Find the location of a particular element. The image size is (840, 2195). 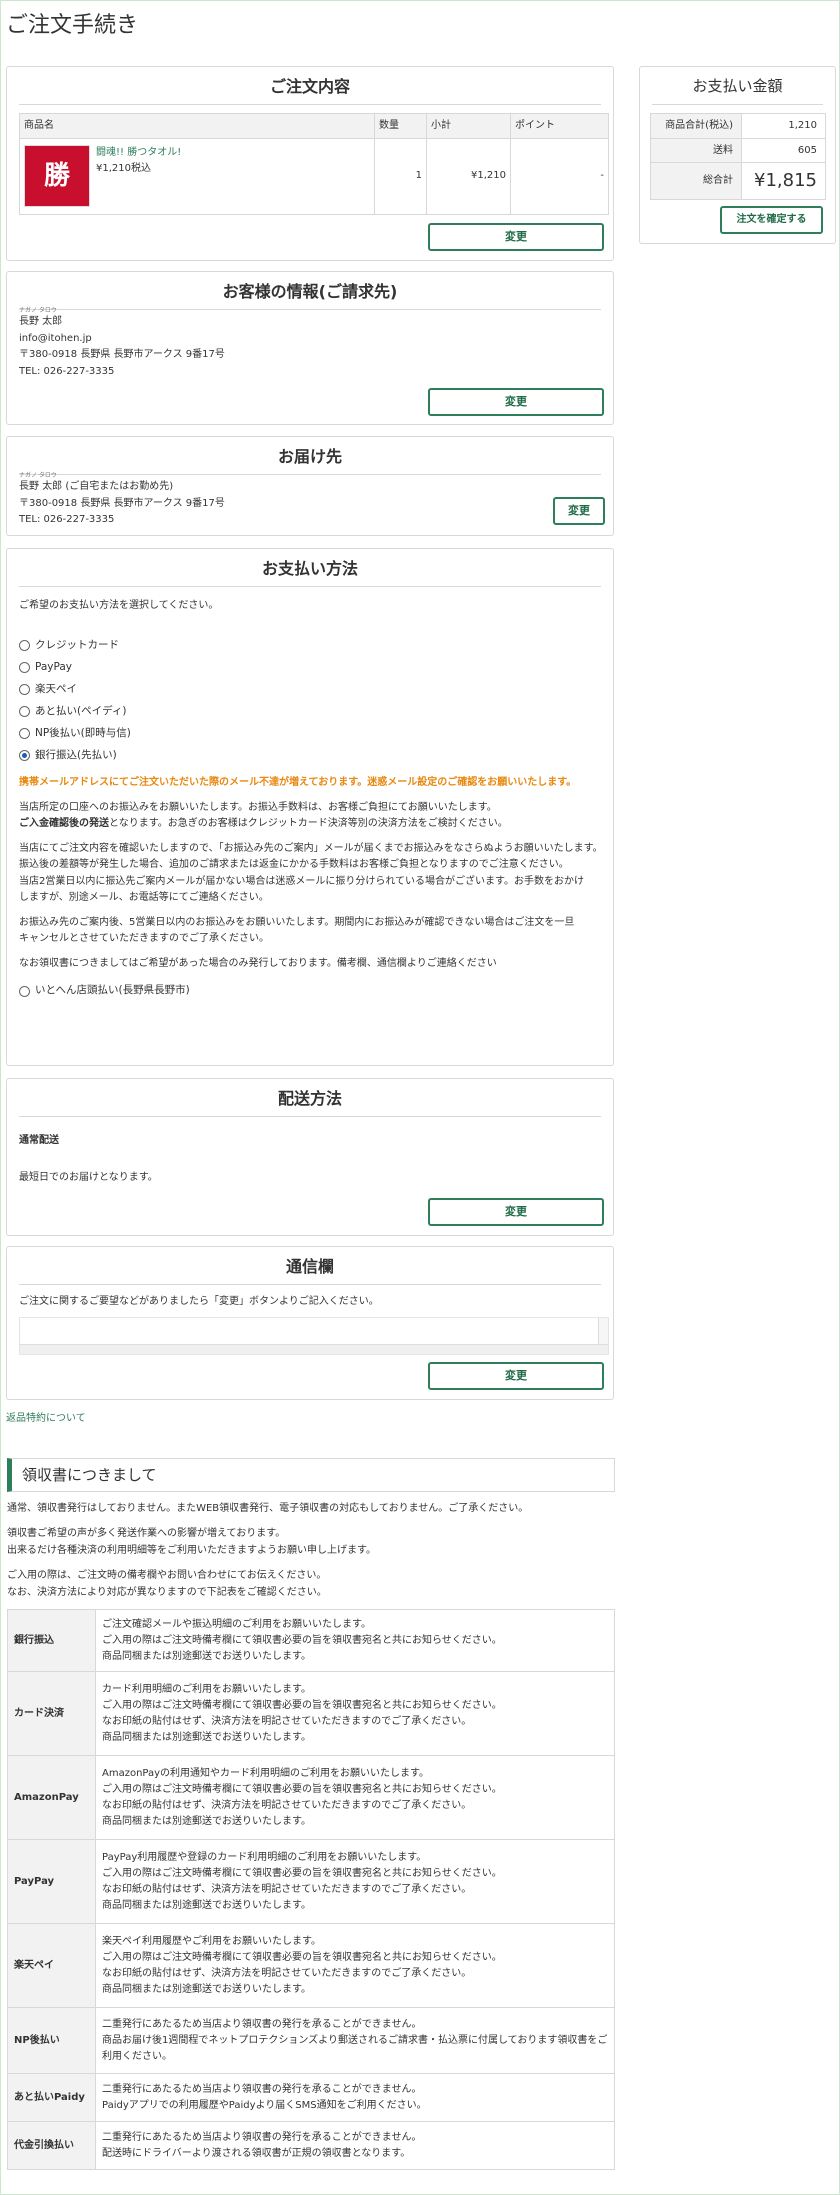

product-name-link: 闘魂!! 勝つタオル! is located at coordinates (138, 153).